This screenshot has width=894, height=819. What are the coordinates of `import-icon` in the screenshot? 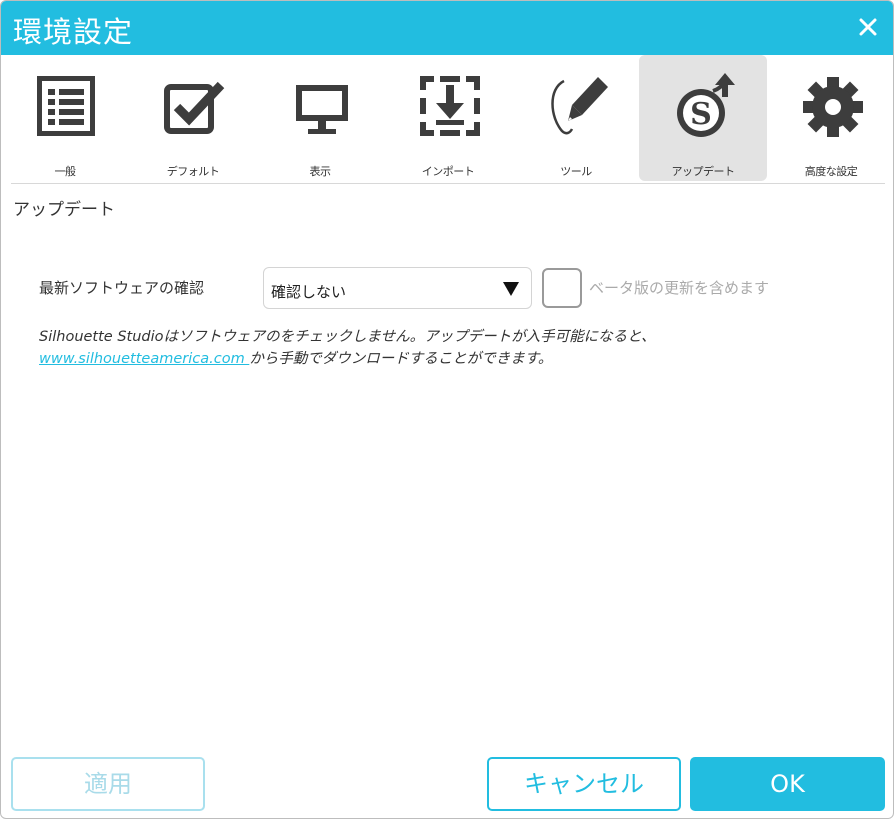 It's located at (450, 106).